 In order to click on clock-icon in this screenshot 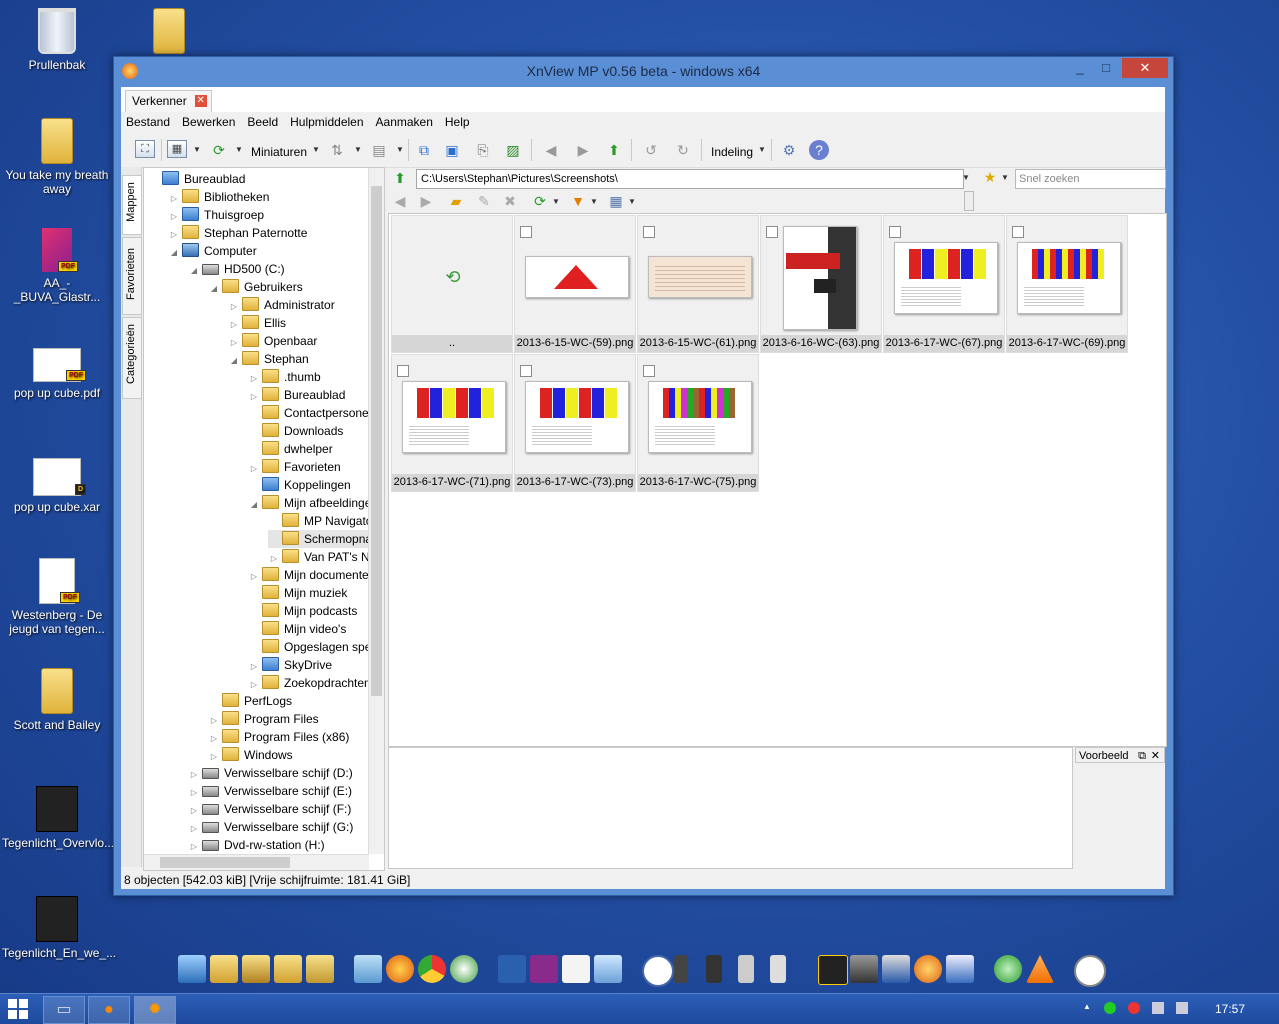, I will do `click(1090, 971)`.